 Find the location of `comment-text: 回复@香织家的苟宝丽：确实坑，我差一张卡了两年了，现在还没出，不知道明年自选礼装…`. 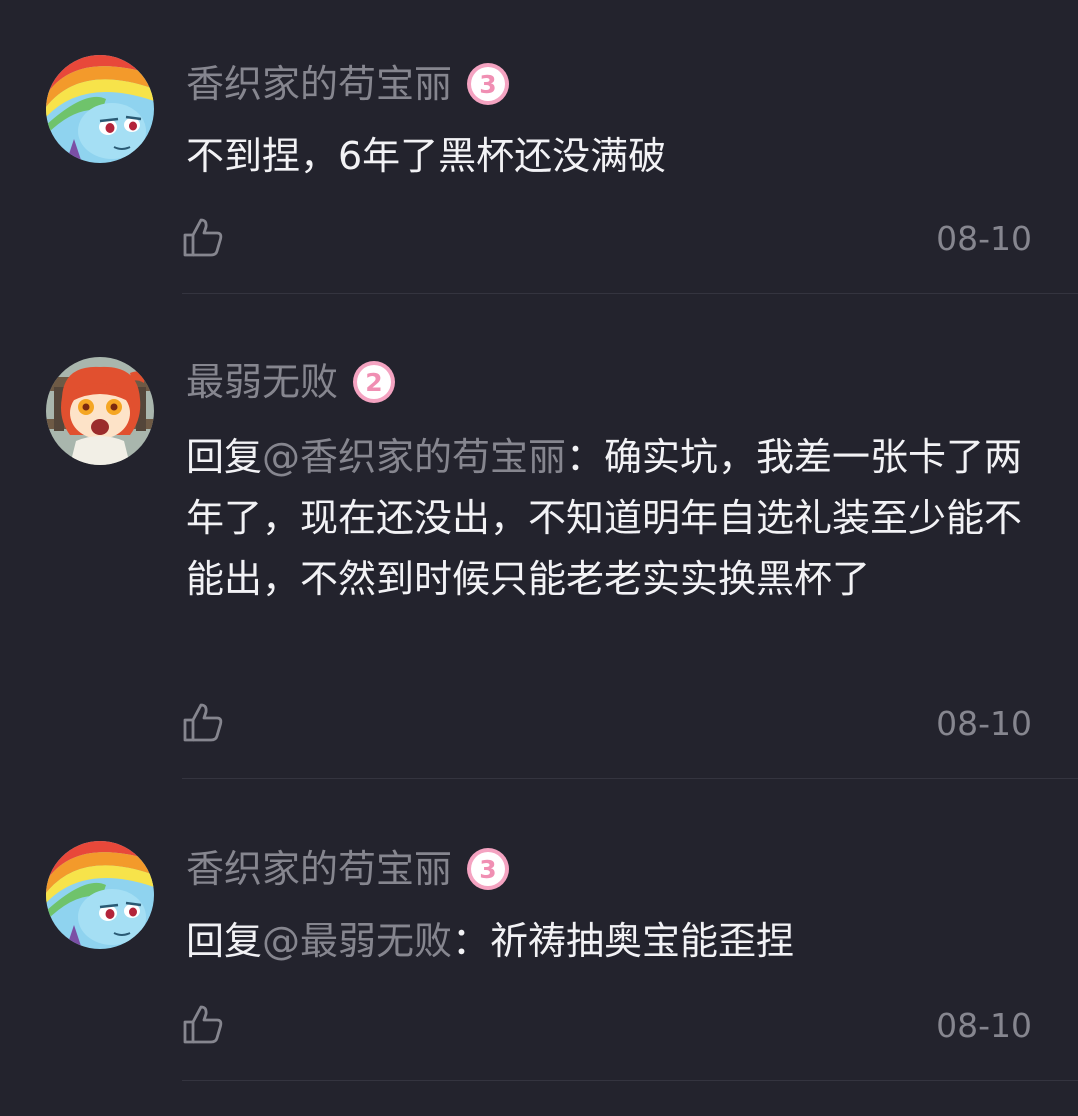

comment-text: 回复@香织家的苟宝丽：确实坑，我差一张卡了两年了，现在还没出，不知道明年自选礼装… is located at coordinates (604, 518).